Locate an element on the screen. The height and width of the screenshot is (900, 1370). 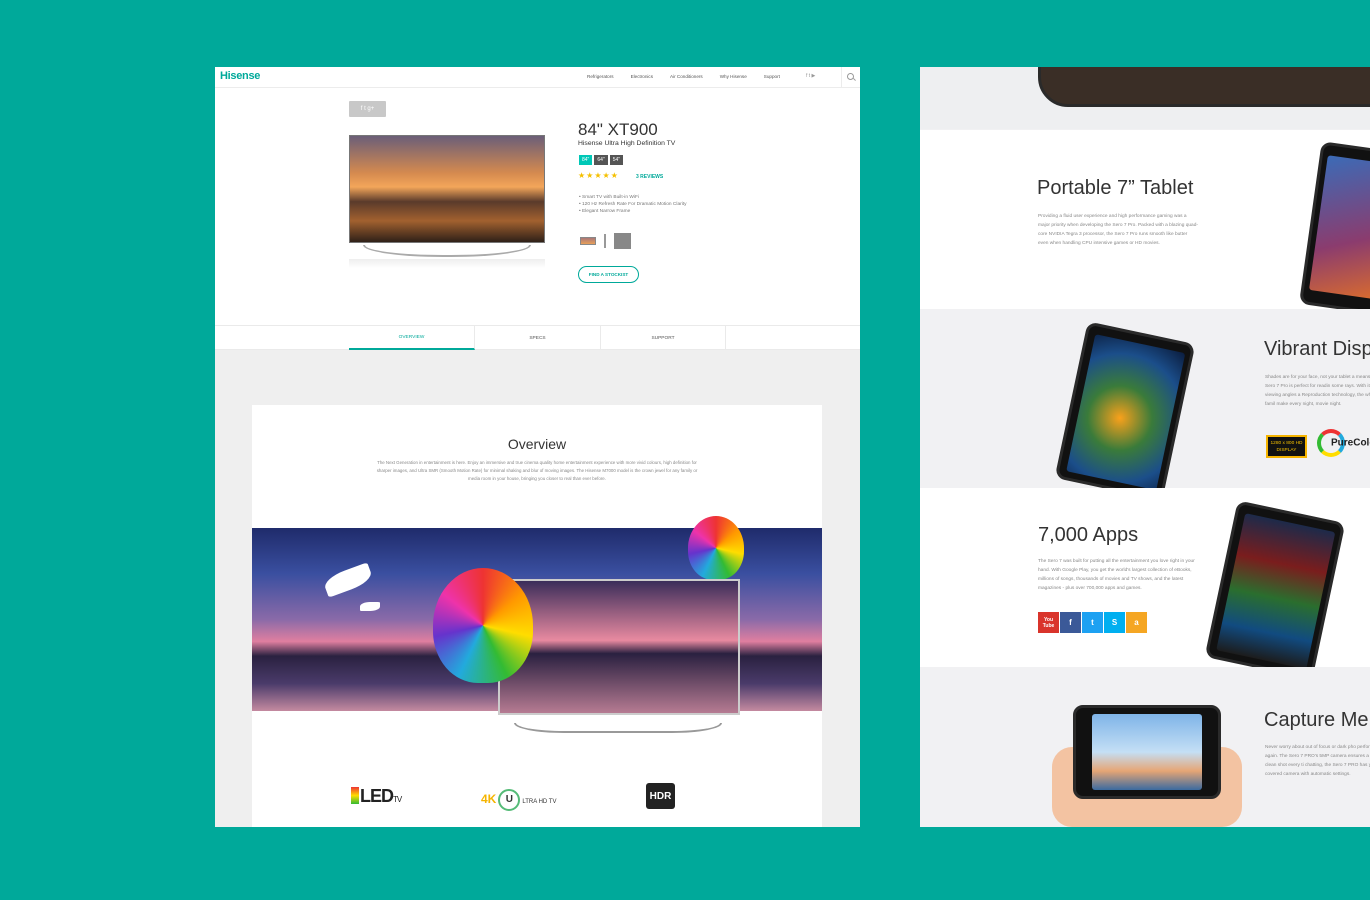
nav-divider is located at coordinates (841, 77).